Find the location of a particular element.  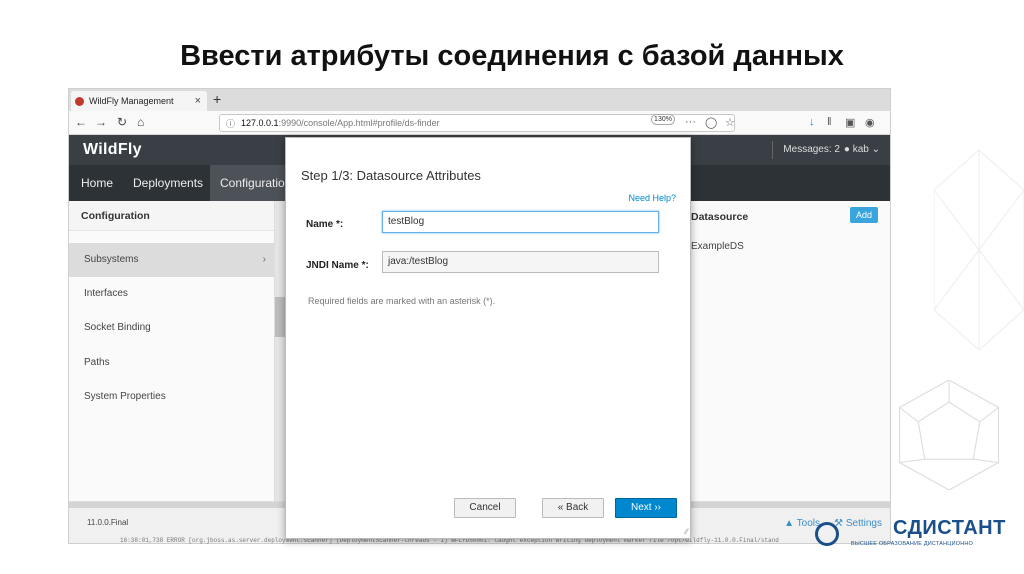

sidebar-item-socket-binding: Socket Binding is located at coordinates (171, 328).